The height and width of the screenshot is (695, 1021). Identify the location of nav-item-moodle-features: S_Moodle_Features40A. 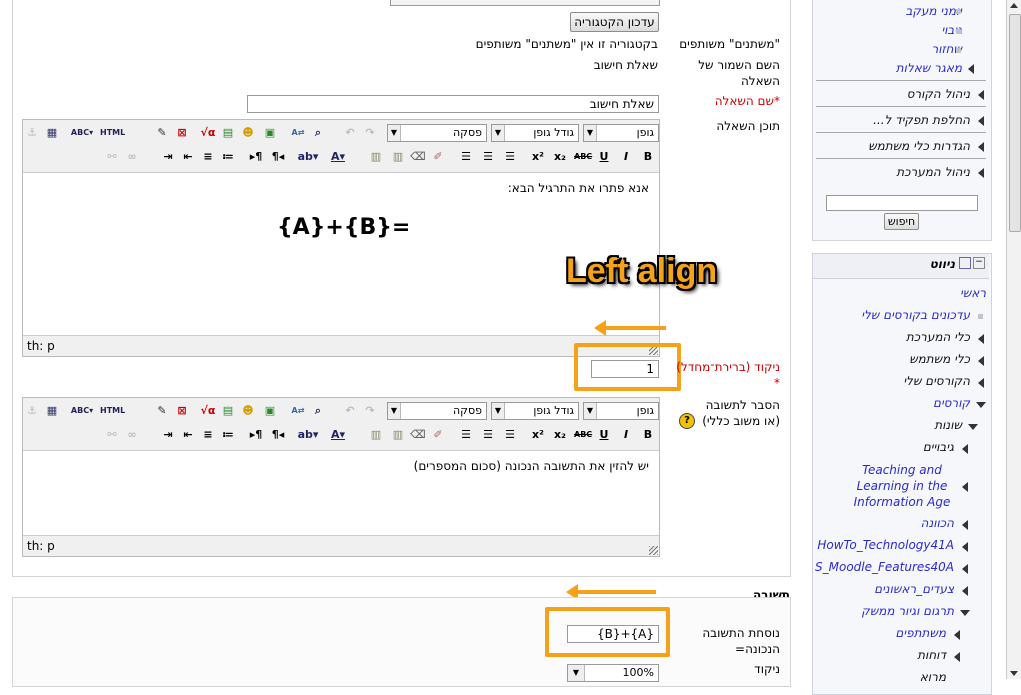
(884, 567).